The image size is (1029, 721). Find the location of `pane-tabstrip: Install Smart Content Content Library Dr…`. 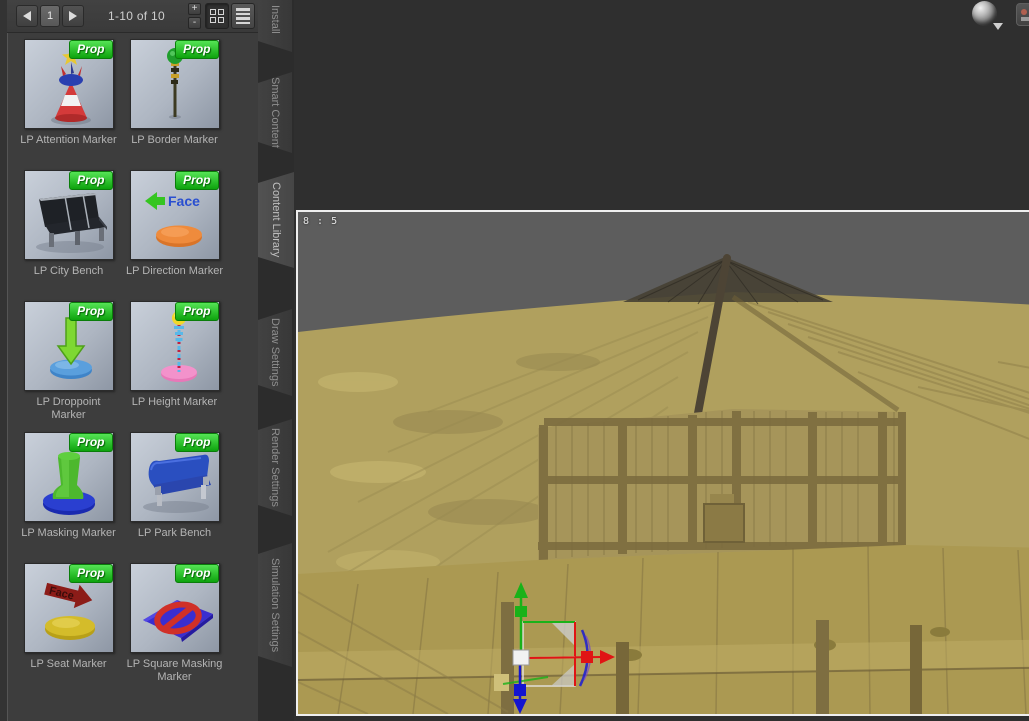

pane-tabstrip: Install Smart Content Content Library Dr… is located at coordinates (276, 360).